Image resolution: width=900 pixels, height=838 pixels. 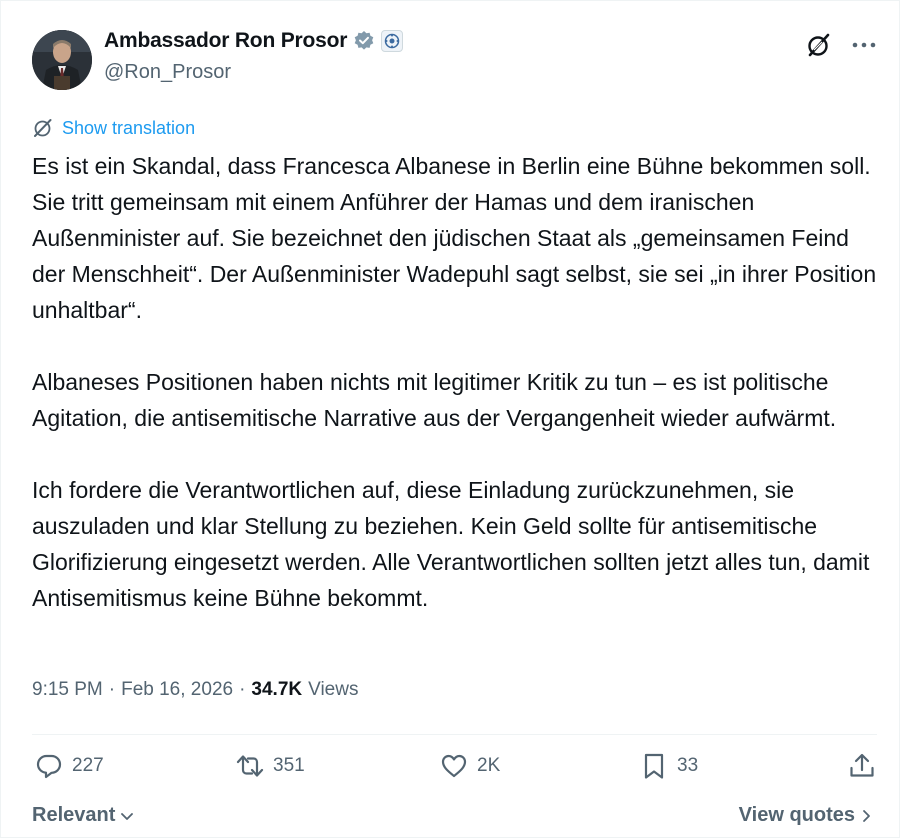 I want to click on tweet-meta: 9:15 PM · Feb 16, 2026 · 34.7K Views, so click(x=195, y=690).